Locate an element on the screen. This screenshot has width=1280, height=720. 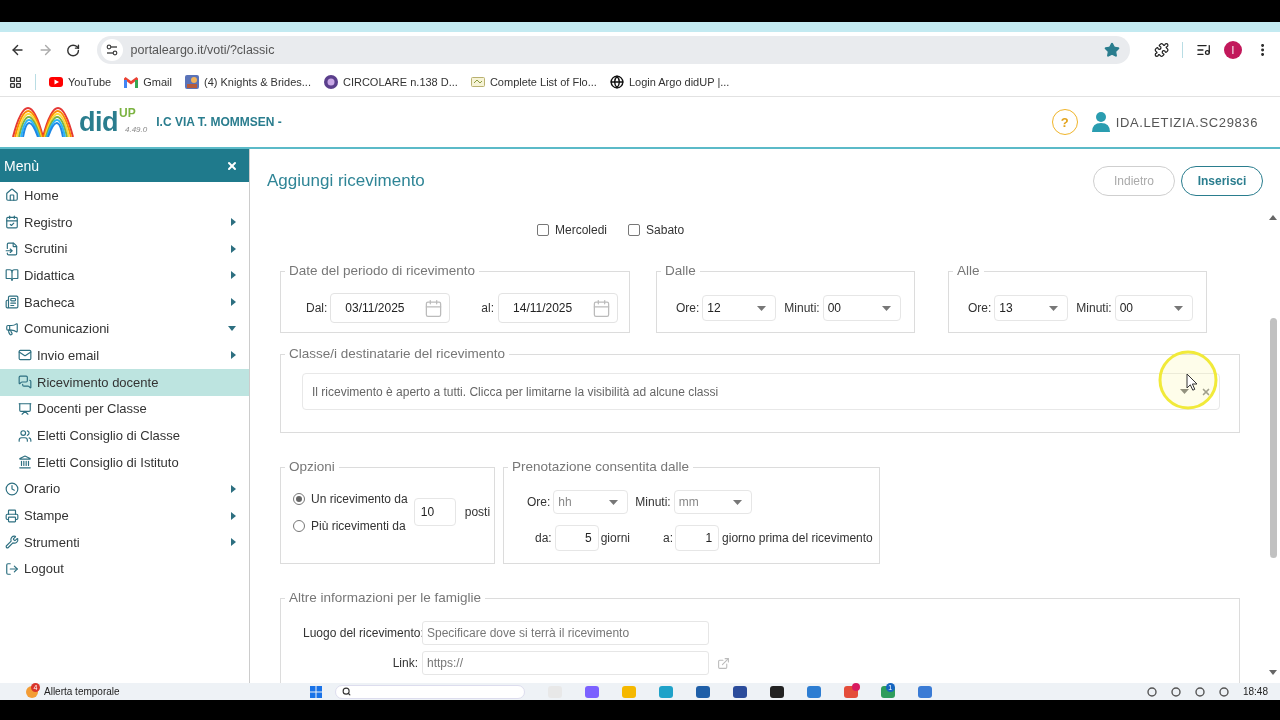
minute-select: mm is located at coordinates (712, 502).